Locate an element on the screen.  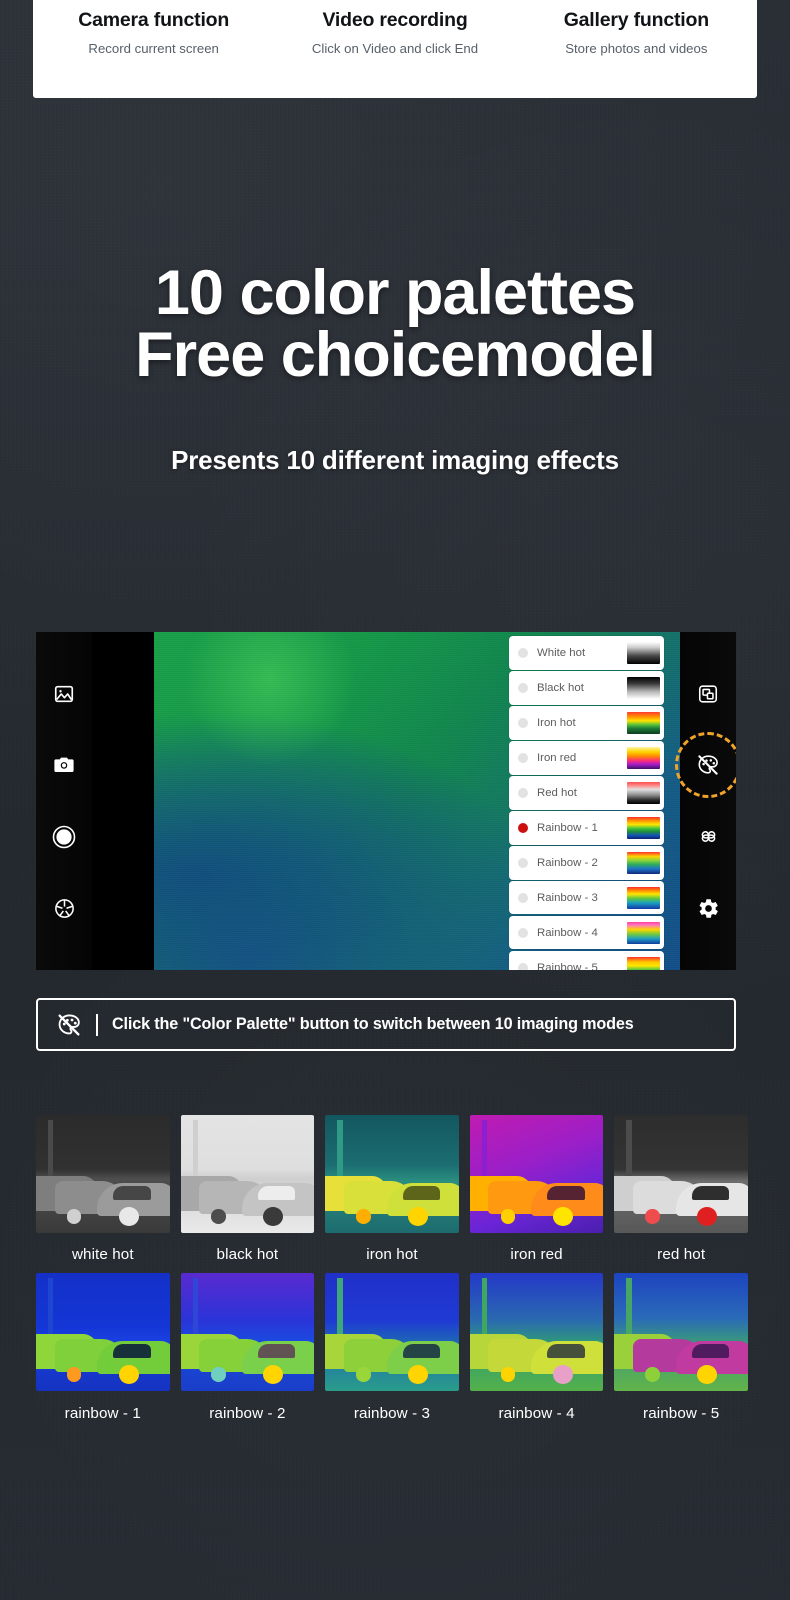
gallery-cell-label: red hot is located at coordinates (681, 1254).